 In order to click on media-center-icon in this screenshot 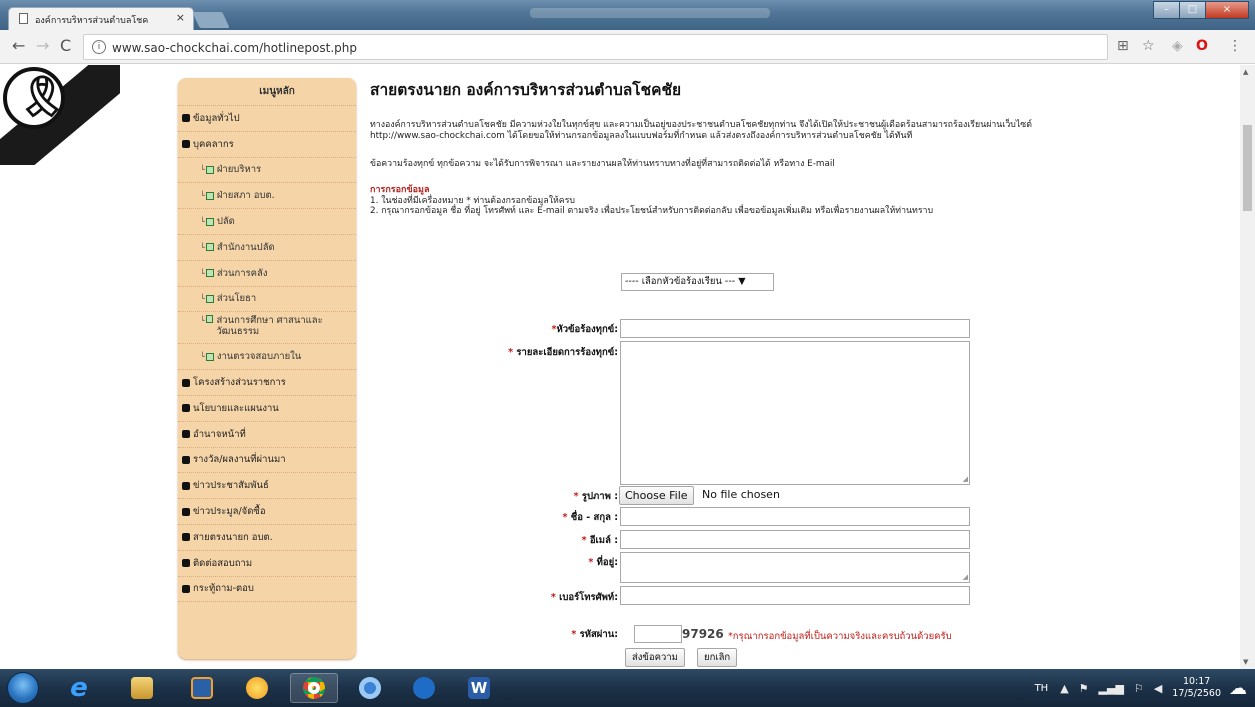, I will do `click(424, 688)`.